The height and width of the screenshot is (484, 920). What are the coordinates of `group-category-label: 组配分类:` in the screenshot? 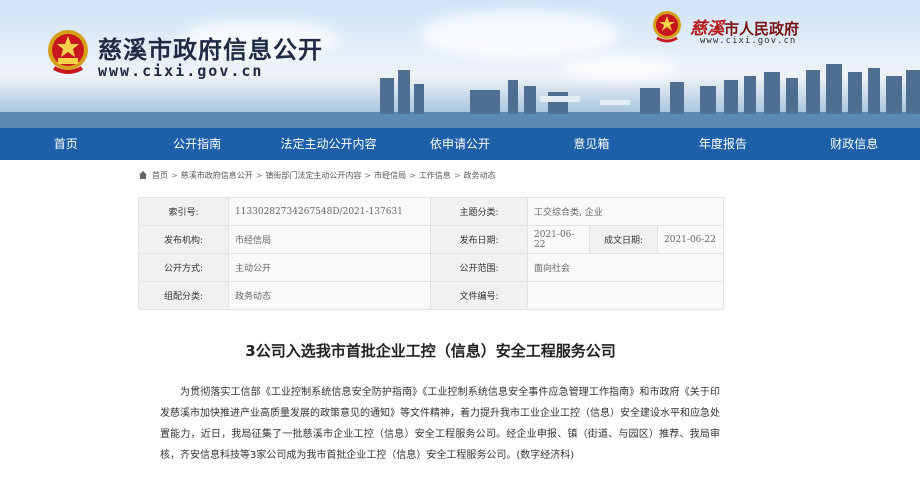 It's located at (183, 295).